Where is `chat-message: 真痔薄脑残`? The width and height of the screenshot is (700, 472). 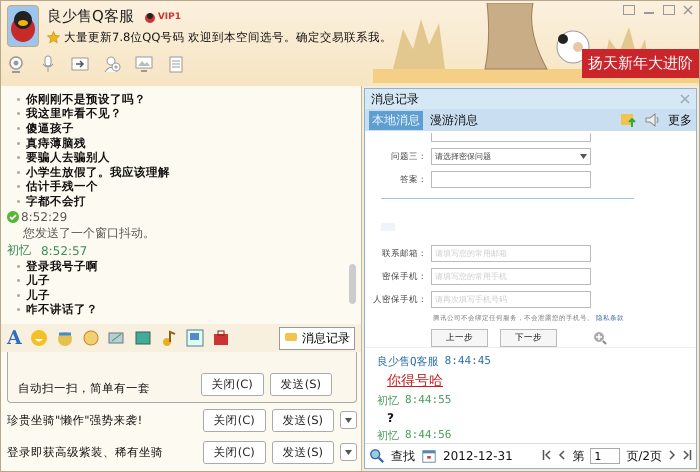
chat-message: 真痔薄脑残 is located at coordinates (56, 143).